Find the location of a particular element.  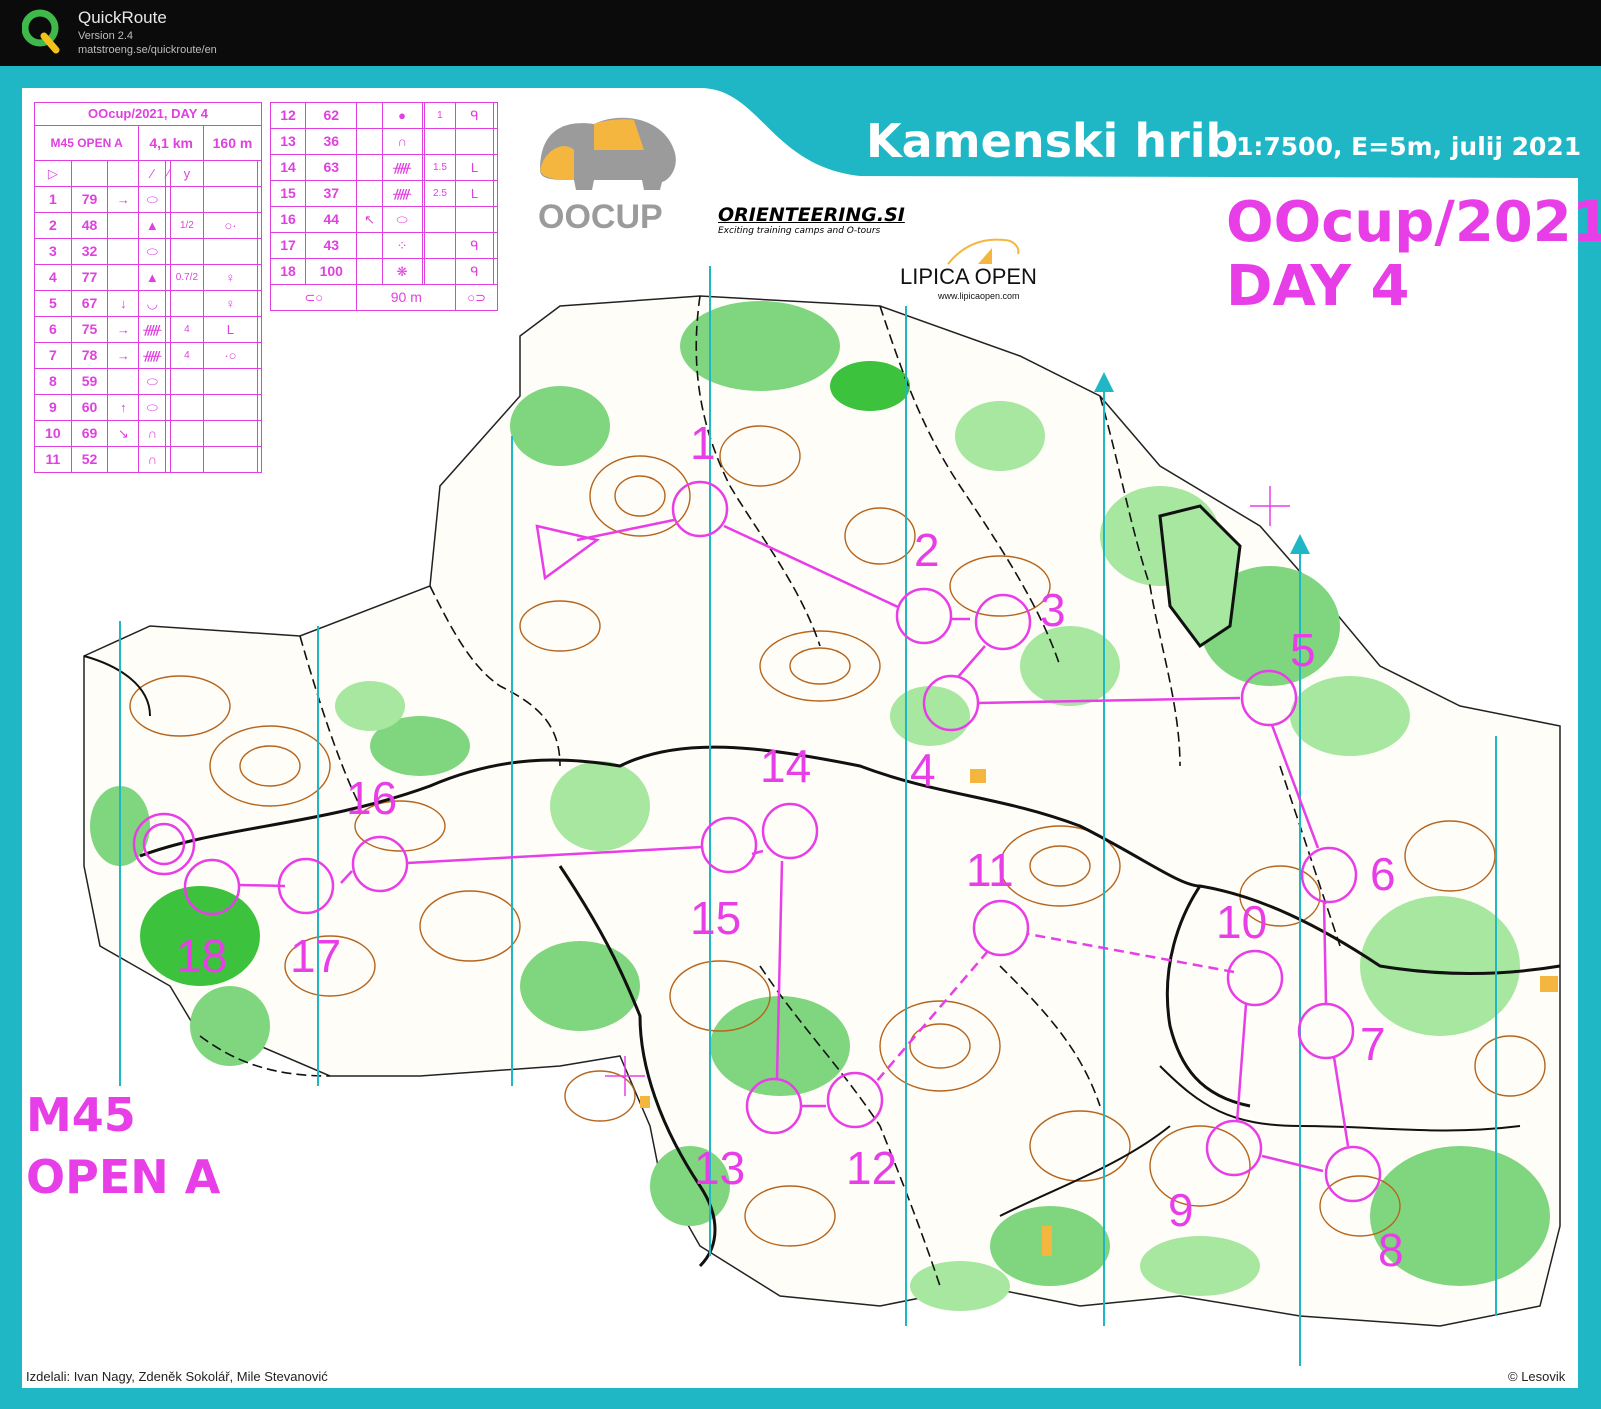

description-row: 2 48 ▲ 1/2 ○· is located at coordinates (148, 225).